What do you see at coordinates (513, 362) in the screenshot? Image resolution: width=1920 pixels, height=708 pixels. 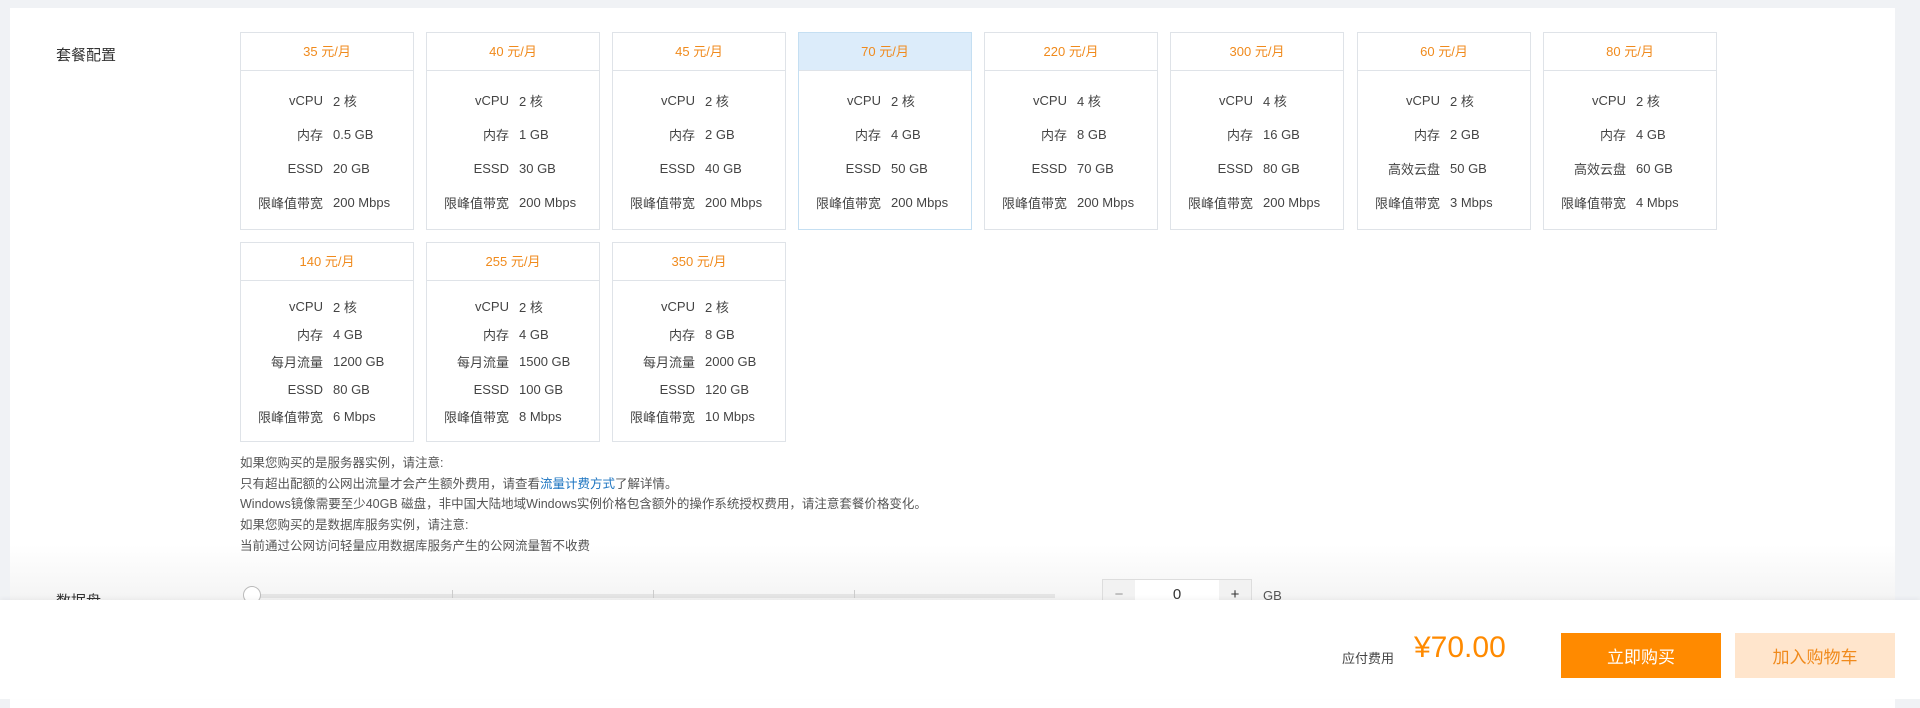 I see `spec-row: 每月流量 1500 GB` at bounding box center [513, 362].